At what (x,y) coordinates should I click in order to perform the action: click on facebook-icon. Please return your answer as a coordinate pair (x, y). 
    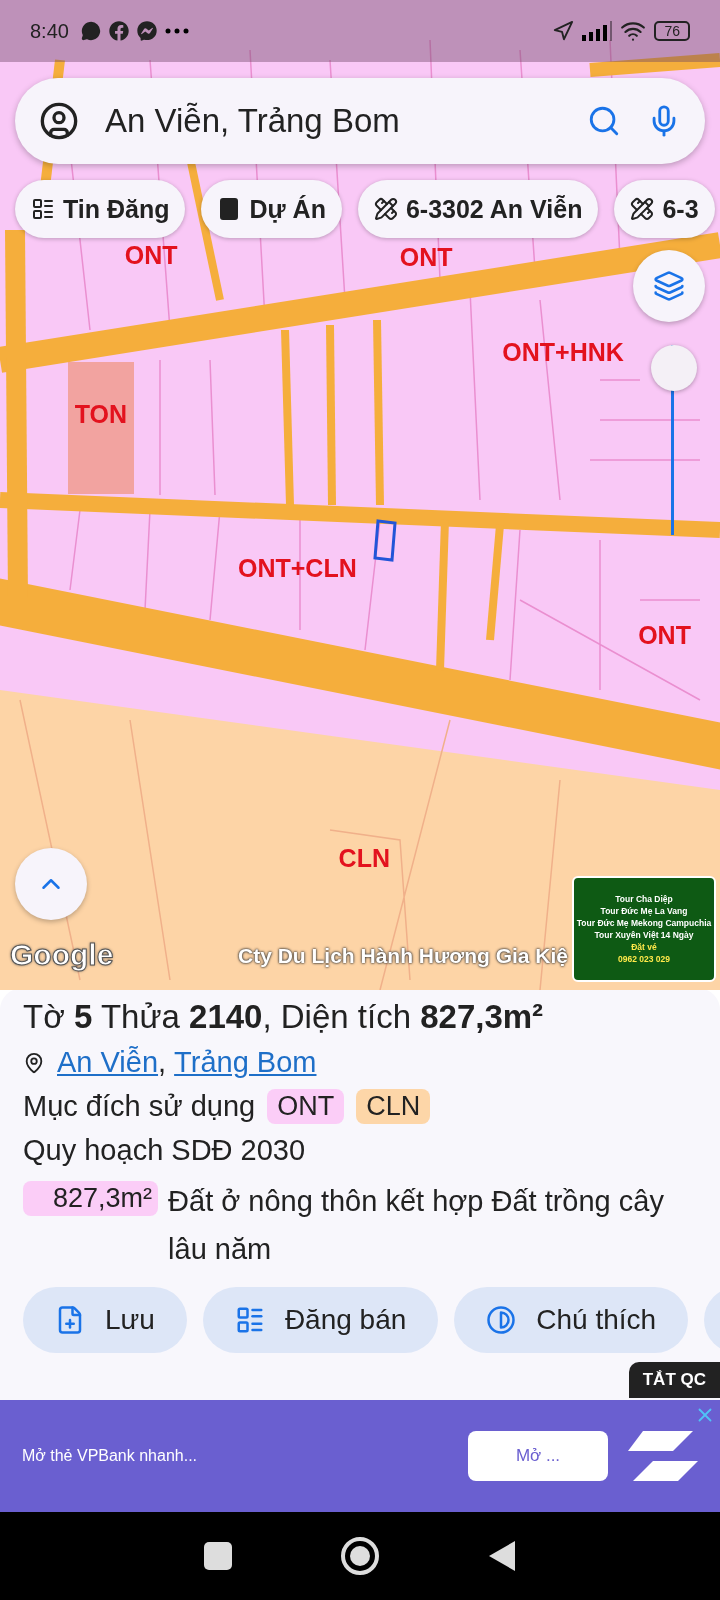
    Looking at the image, I should click on (118, 31).